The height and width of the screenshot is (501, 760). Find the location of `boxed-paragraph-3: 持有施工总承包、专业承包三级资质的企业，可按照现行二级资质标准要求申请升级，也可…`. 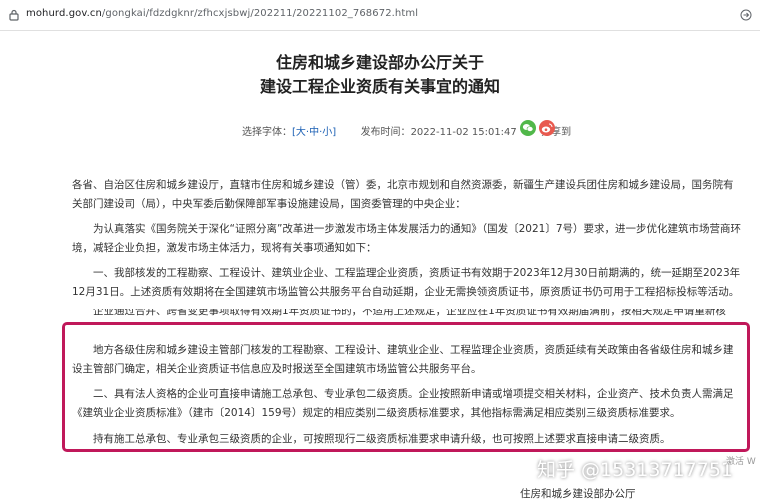

boxed-paragraph-3: 持有施工总承包、专业承包三级资质的企业，可按照现行二级资质标准要求申请升级，也可… is located at coordinates (382, 439).